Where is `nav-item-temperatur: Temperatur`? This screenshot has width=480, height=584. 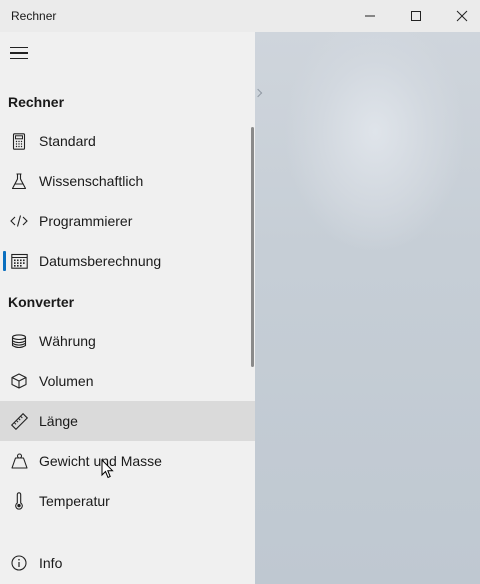 nav-item-temperatur: Temperatur is located at coordinates (127, 501).